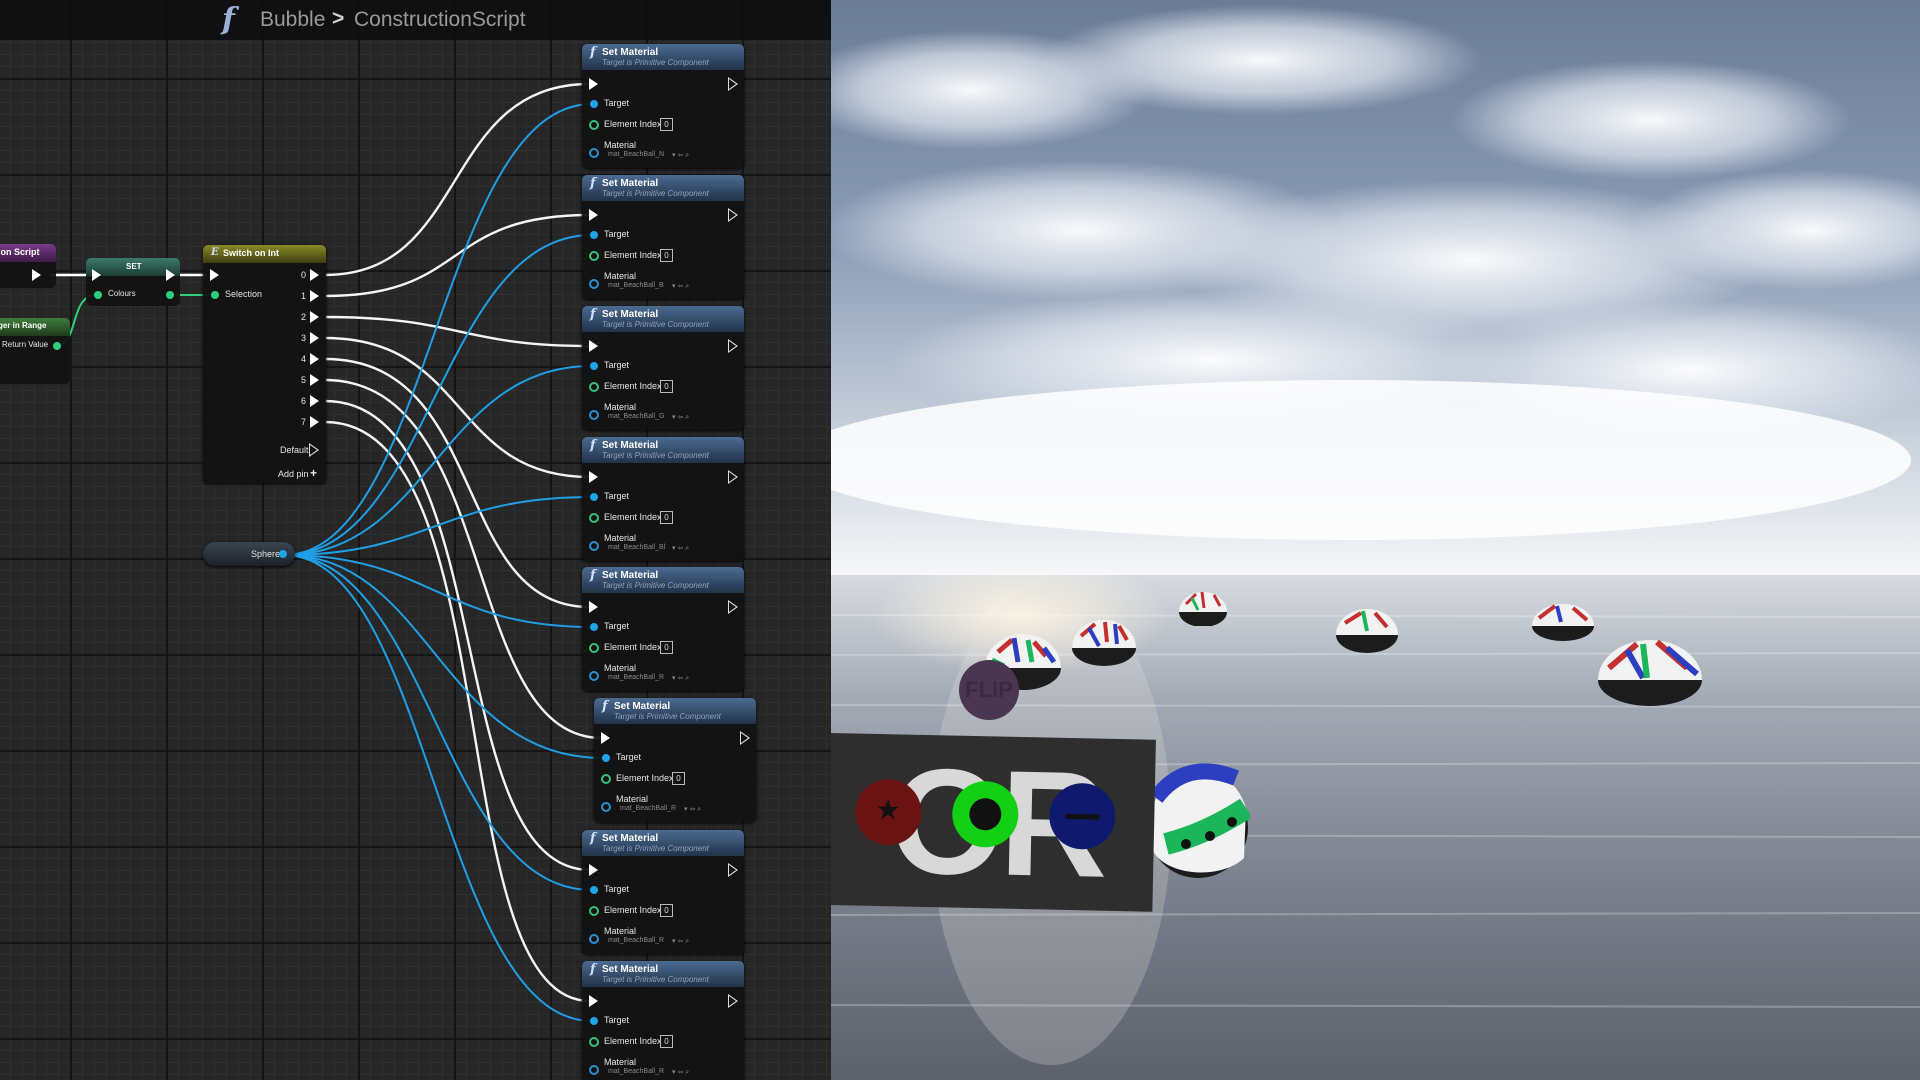 Image resolution: width=1920 pixels, height=1080 pixels. What do you see at coordinates (314, 338) in the screenshot?
I see `switch-output-3-pin` at bounding box center [314, 338].